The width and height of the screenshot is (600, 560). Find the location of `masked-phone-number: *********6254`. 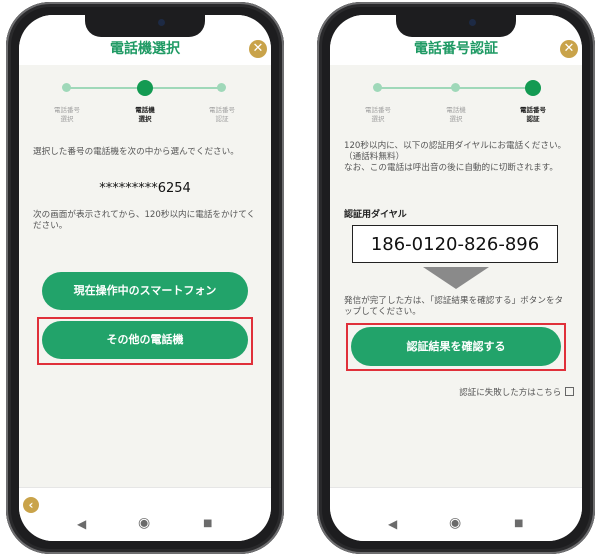

masked-phone-number: *********6254 is located at coordinates (145, 188).